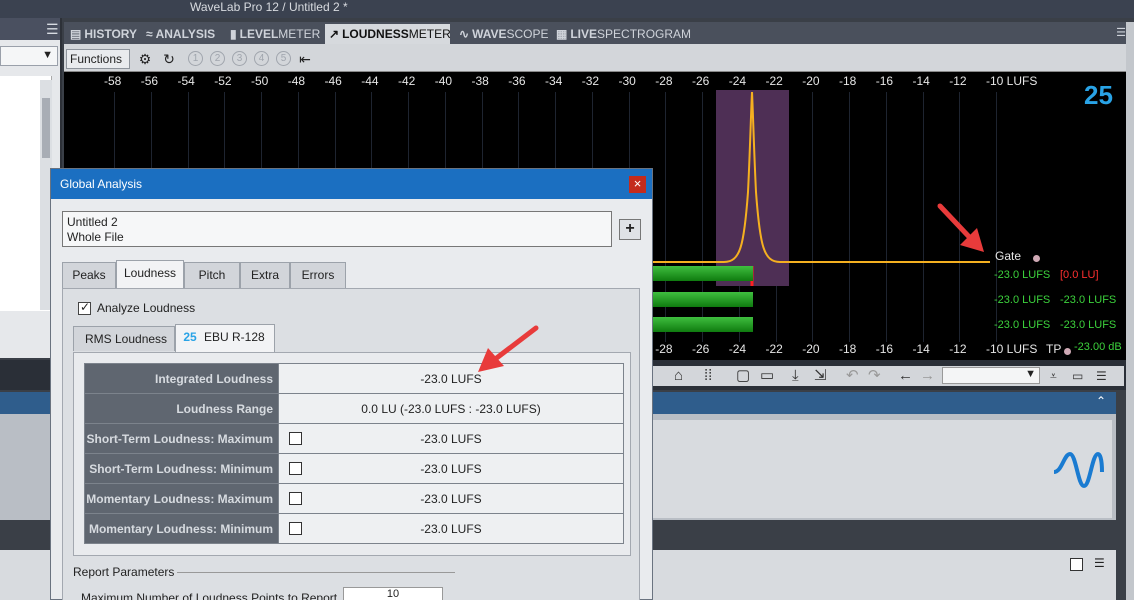 Image resolution: width=1134 pixels, height=600 pixels. I want to click on max-points-spinbox: 10, so click(393, 593).